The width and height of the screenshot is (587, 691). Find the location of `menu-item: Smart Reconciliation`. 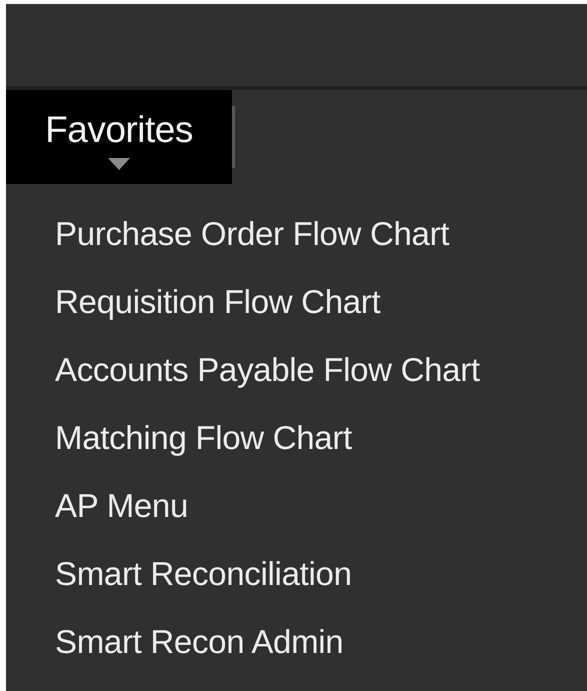

menu-item: Smart Reconciliation is located at coordinates (179, 574).